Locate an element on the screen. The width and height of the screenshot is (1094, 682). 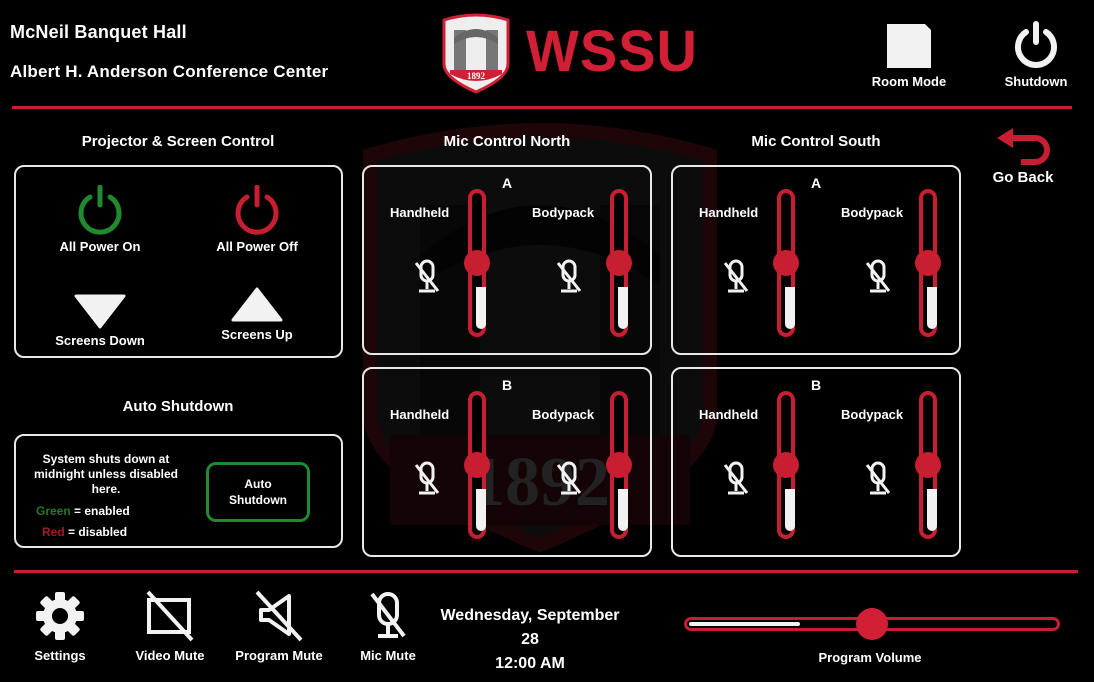
mic-north-title: Mic Control North is located at coordinates (507, 141).